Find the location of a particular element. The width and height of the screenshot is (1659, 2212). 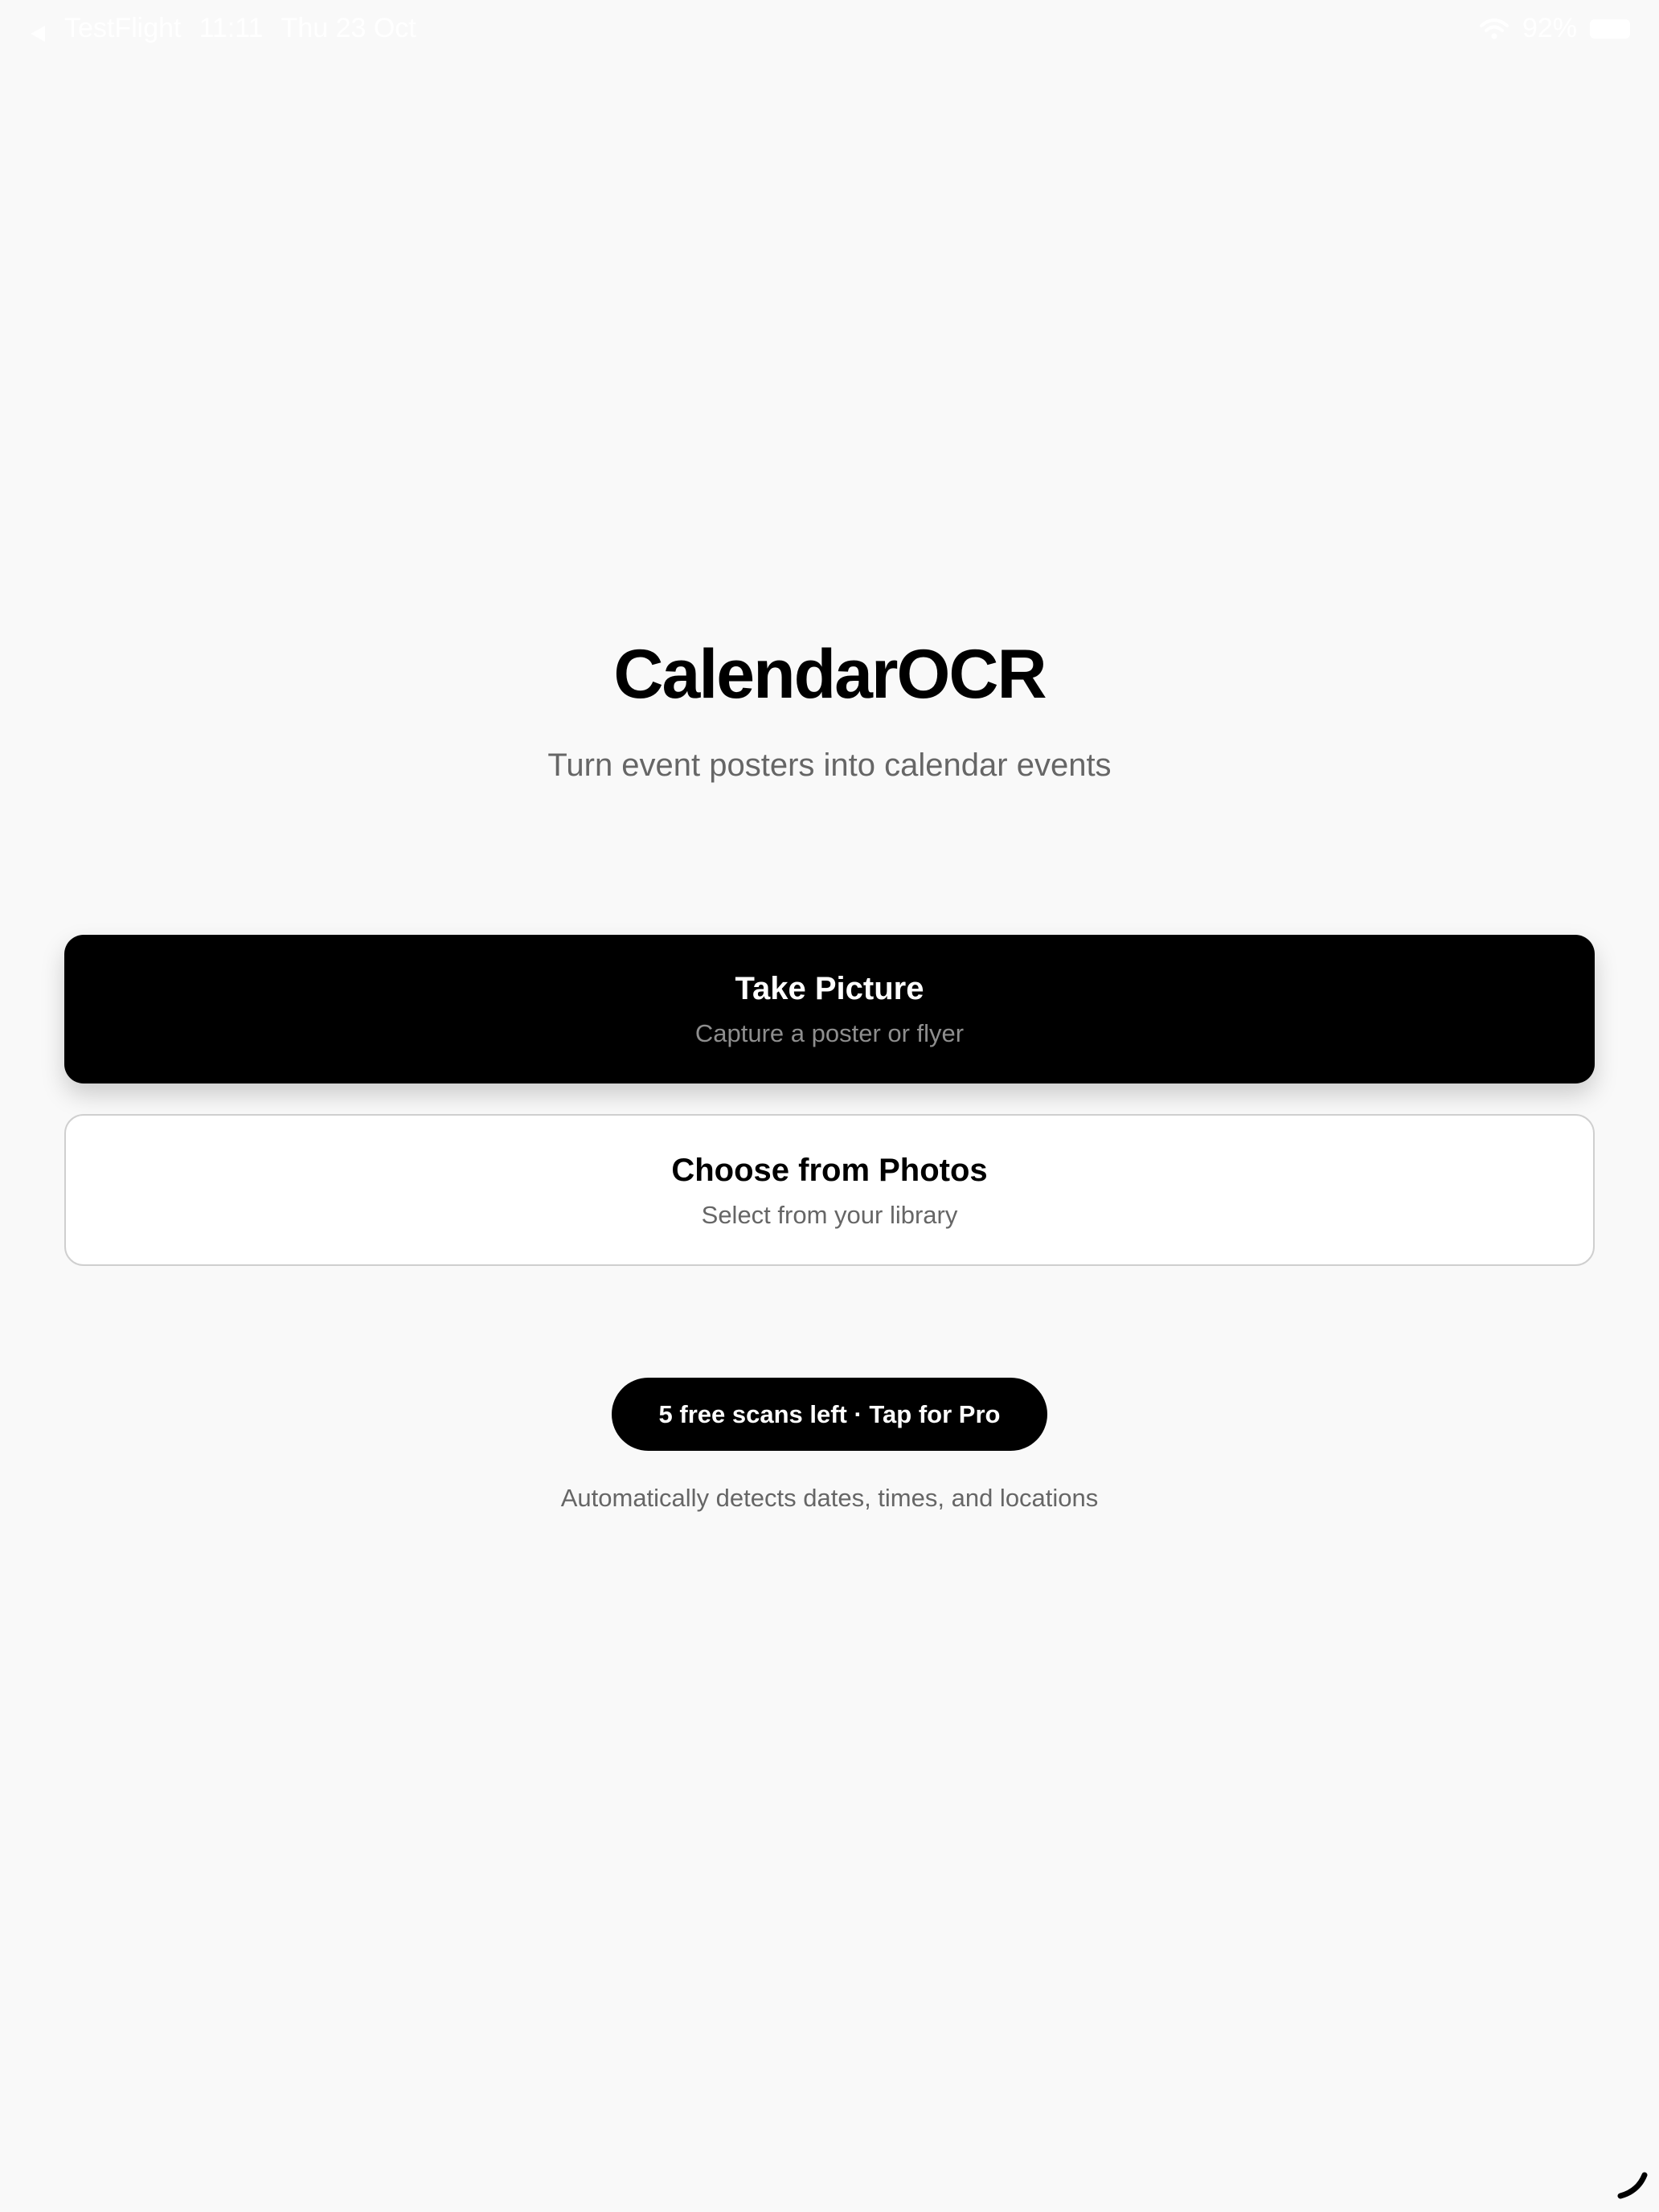

back-to-app-link: TestFlight is located at coordinates (123, 28).